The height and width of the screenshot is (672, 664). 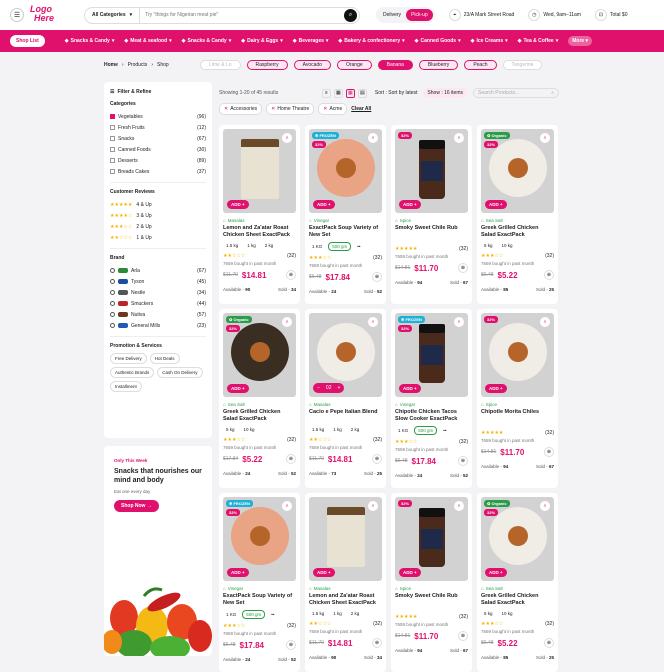 What do you see at coordinates (361, 109) in the screenshot?
I see `clear-all-link: Clear All` at bounding box center [361, 109].